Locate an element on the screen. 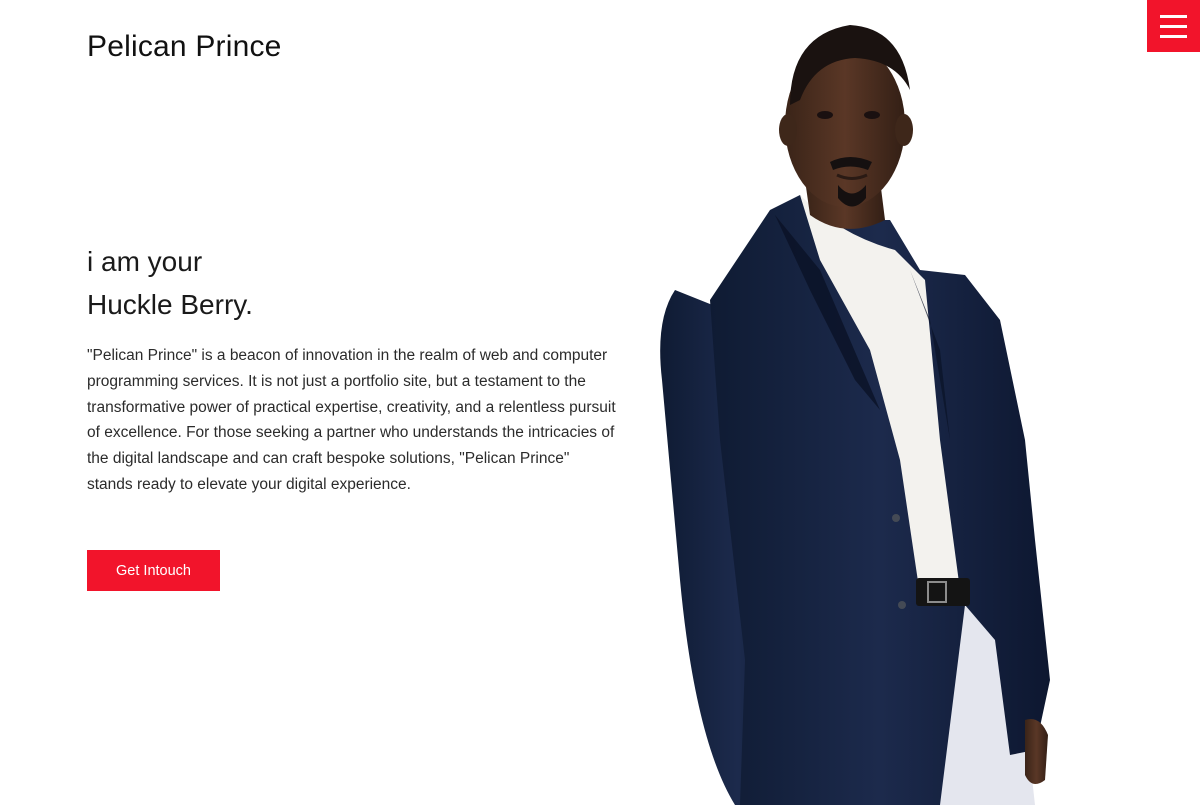  hero-heading-line2: Huckle Berry. is located at coordinates (170, 304).